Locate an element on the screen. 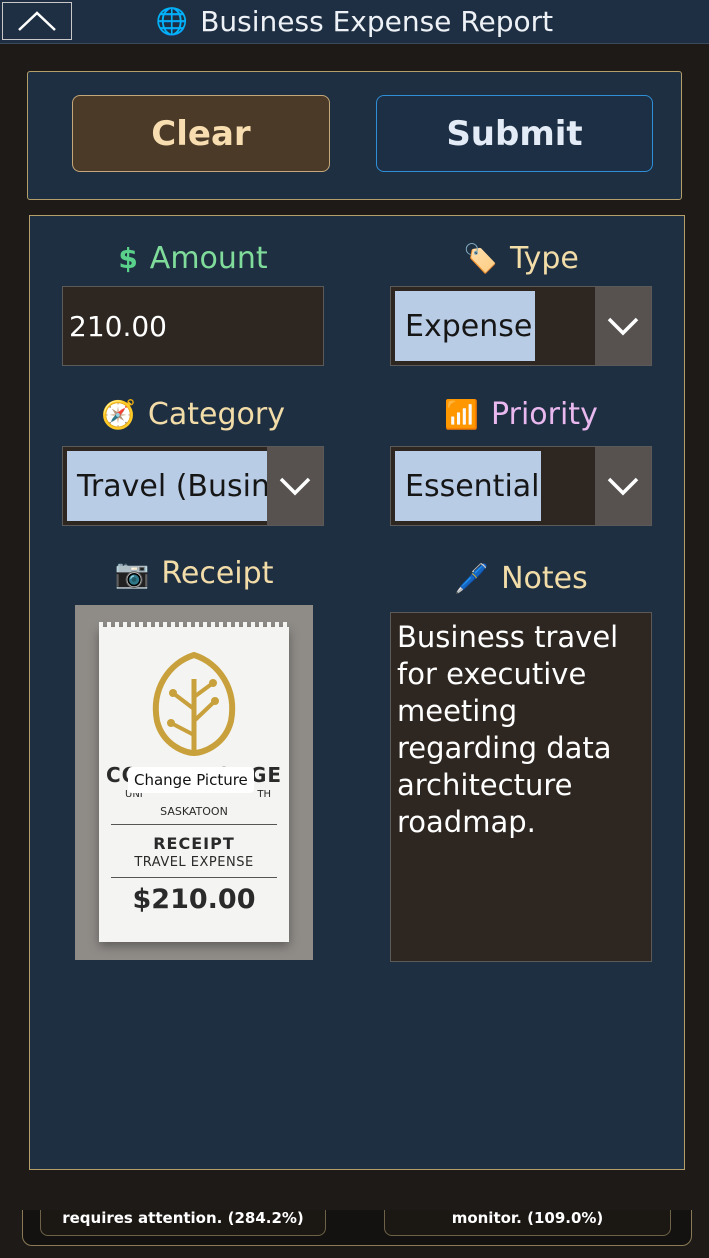 This screenshot has width=709, height=1258. type-selected-value: Expense is located at coordinates (465, 326).